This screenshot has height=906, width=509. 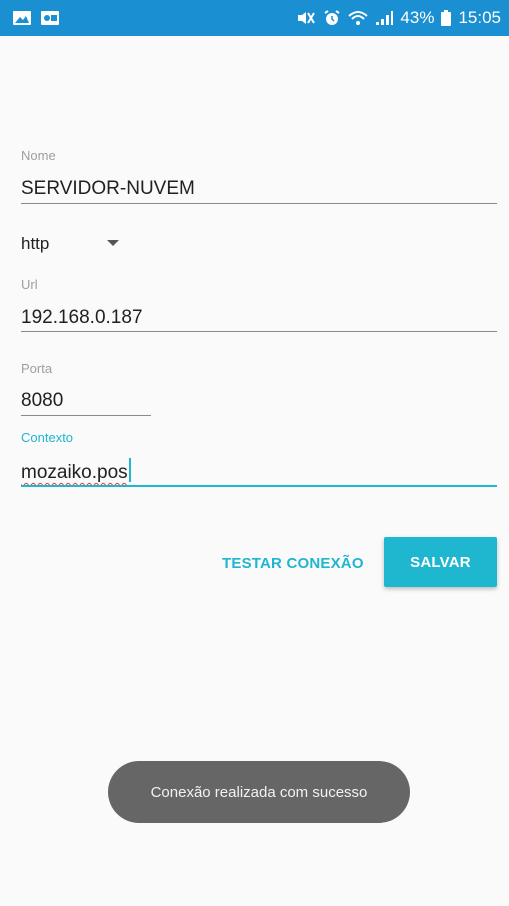 I want to click on battery-icon, so click(x=446, y=18).